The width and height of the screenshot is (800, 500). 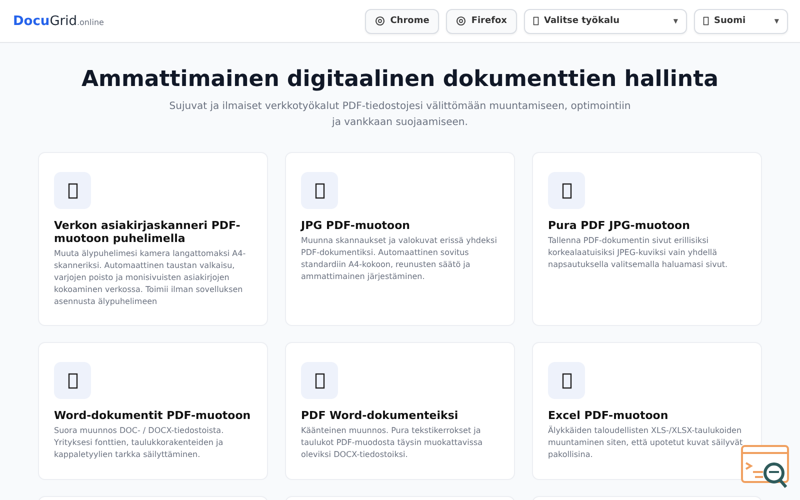 What do you see at coordinates (481, 21) in the screenshot?
I see `browser-button: Firefox` at bounding box center [481, 21].